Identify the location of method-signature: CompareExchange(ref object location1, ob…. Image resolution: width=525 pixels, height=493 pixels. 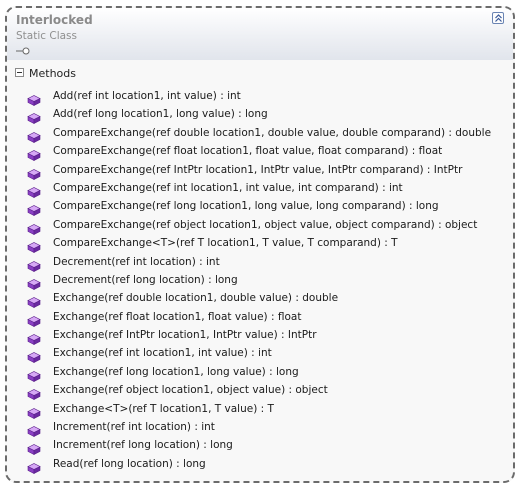
(265, 224).